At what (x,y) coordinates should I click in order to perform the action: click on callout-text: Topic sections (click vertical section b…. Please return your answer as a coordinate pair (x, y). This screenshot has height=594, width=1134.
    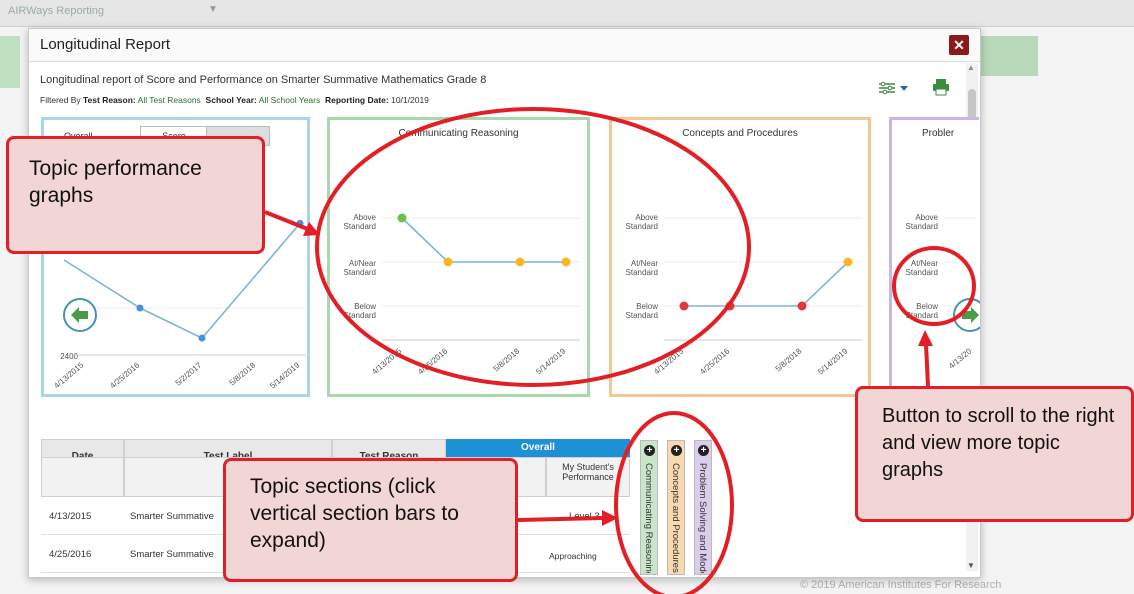
    Looking at the image, I should click on (354, 513).